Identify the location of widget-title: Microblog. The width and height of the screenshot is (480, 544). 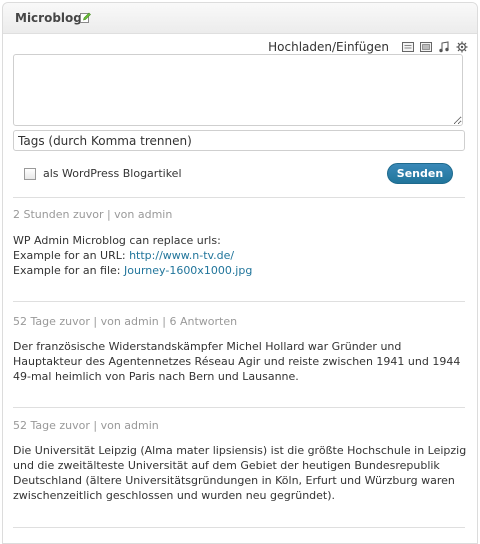
(48, 18).